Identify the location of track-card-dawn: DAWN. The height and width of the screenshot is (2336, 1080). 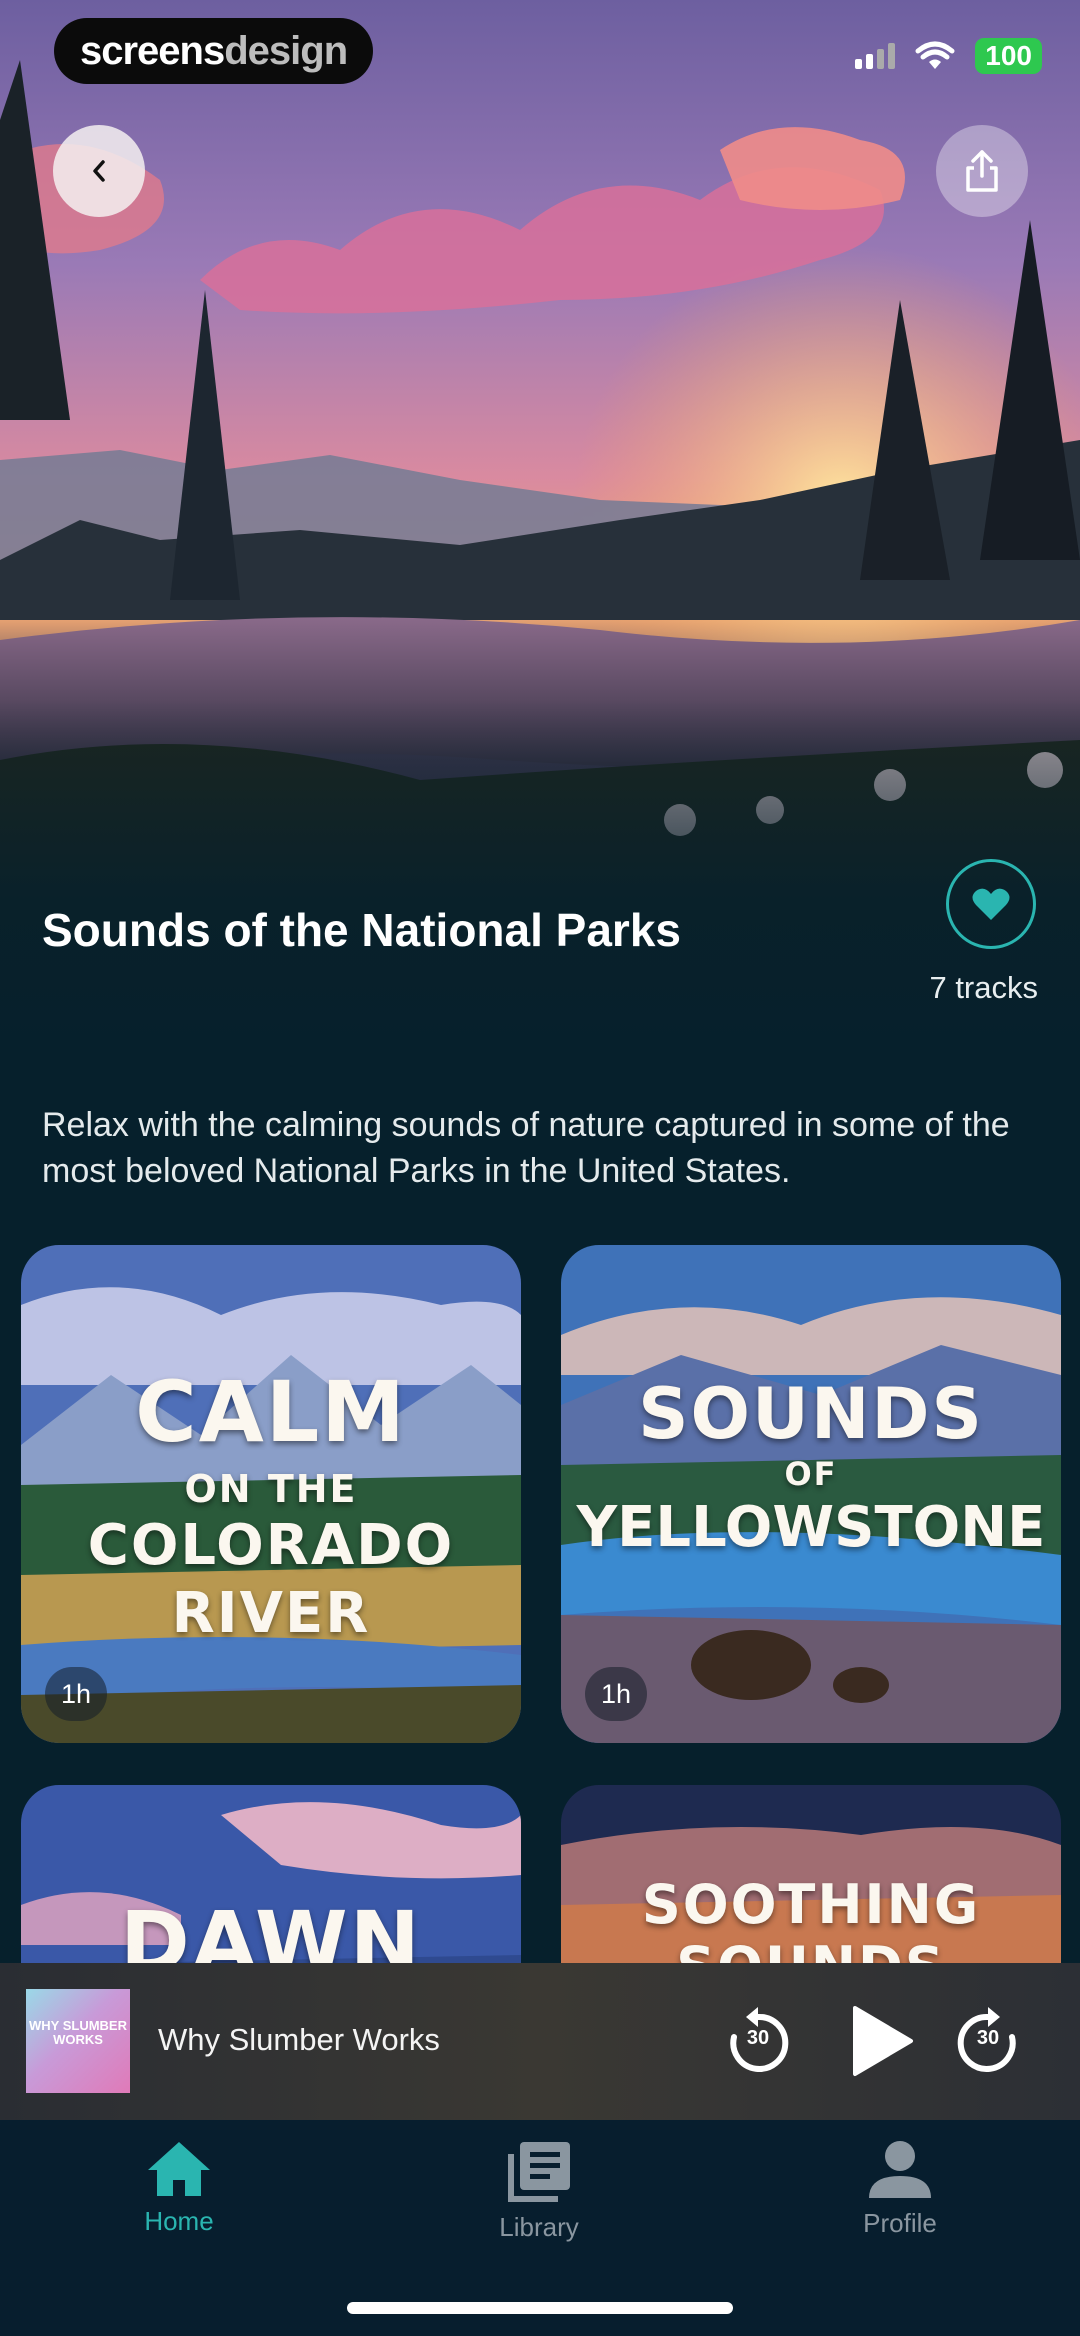
(271, 1875).